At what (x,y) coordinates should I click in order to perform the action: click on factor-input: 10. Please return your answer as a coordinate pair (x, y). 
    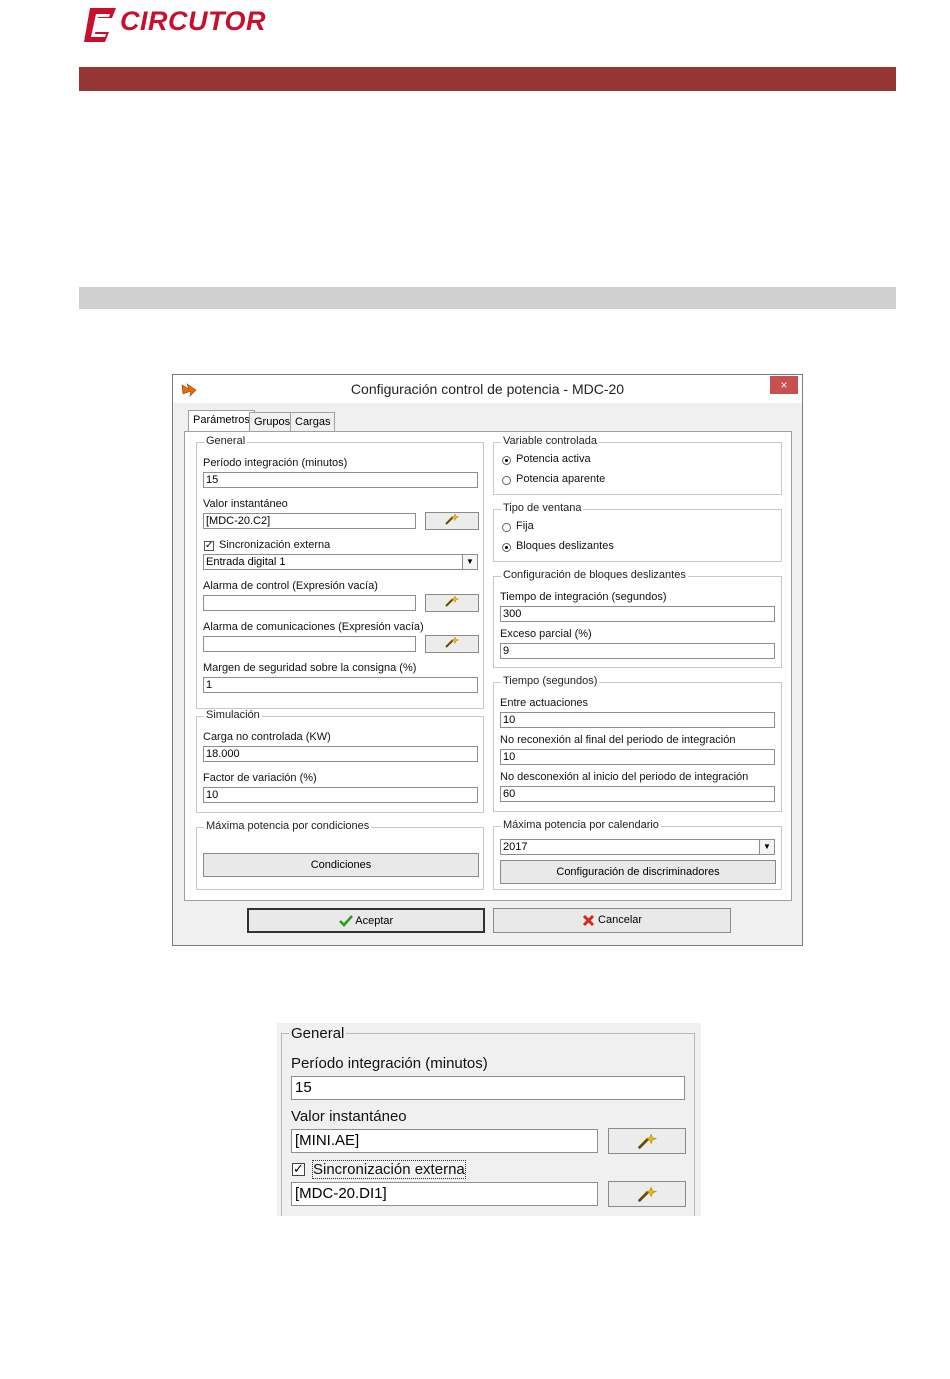
    Looking at the image, I should click on (340, 795).